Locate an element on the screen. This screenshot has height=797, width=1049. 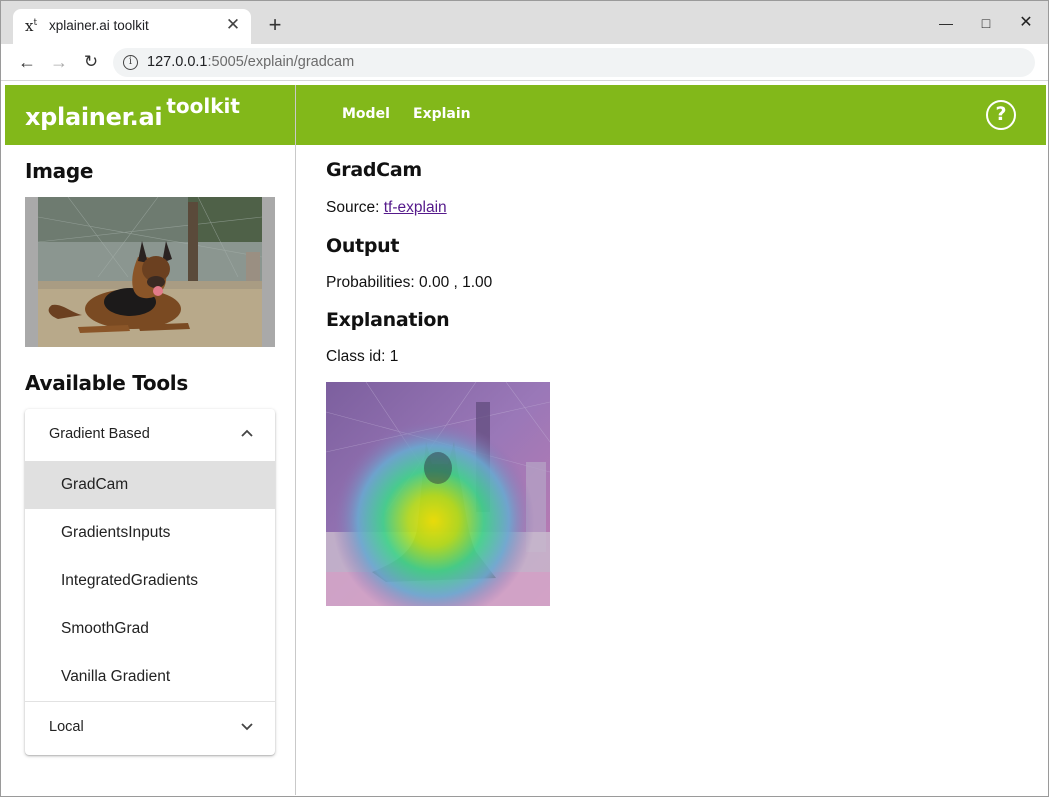
gradcam-heatmap is located at coordinates (438, 494).